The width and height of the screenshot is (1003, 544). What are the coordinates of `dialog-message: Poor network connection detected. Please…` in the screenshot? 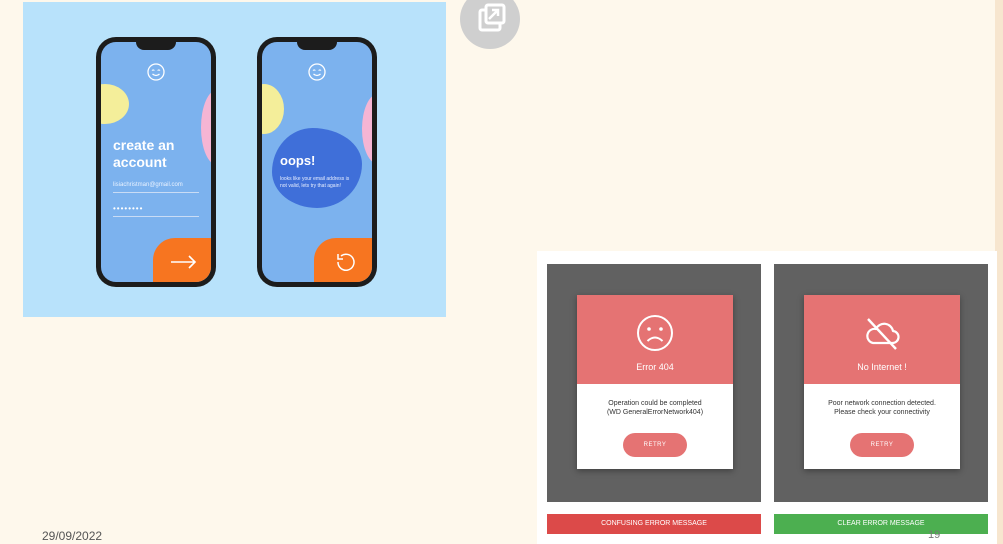 It's located at (882, 408).